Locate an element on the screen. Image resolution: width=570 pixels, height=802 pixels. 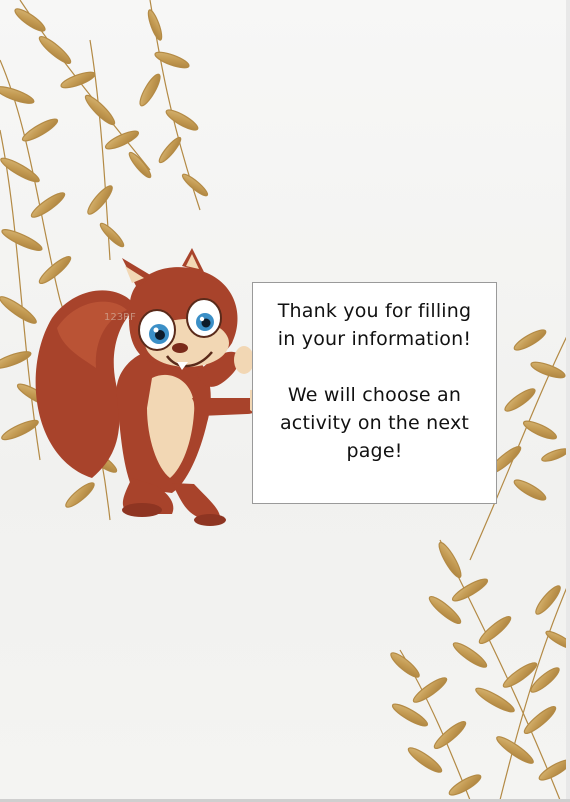
message-line-4: activity on the next is located at coordinates (374, 423).